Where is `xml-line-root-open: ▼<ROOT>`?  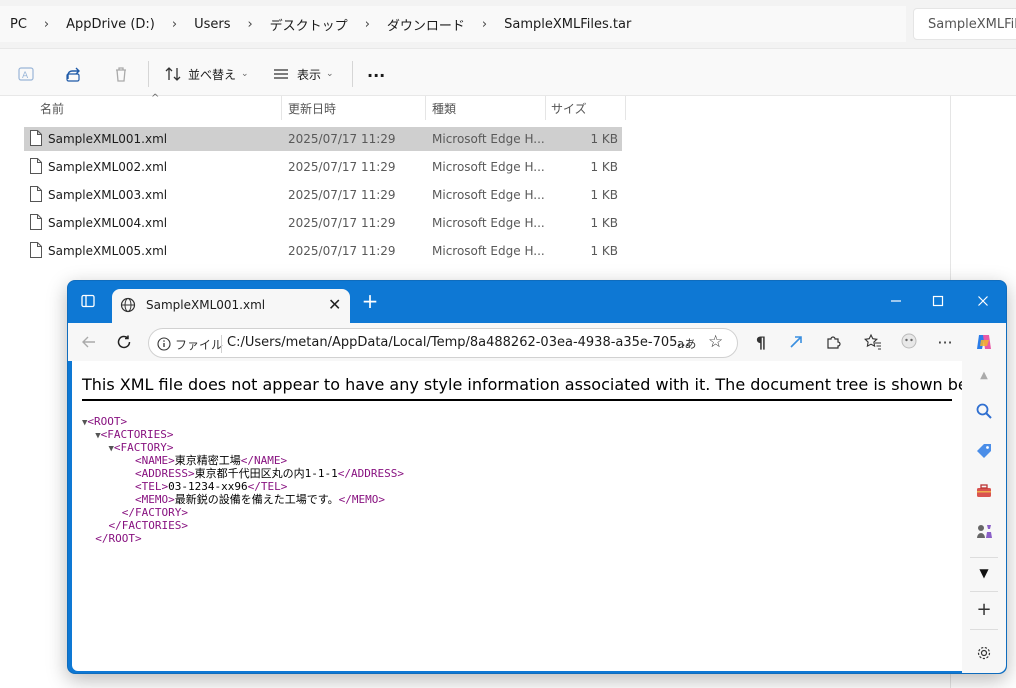 xml-line-root-open: ▼<ROOT> is located at coordinates (243, 421).